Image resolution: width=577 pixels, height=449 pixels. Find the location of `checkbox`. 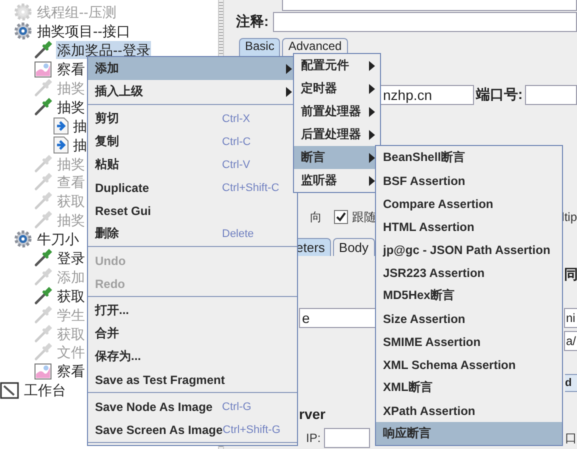

checkbox is located at coordinates (341, 217).